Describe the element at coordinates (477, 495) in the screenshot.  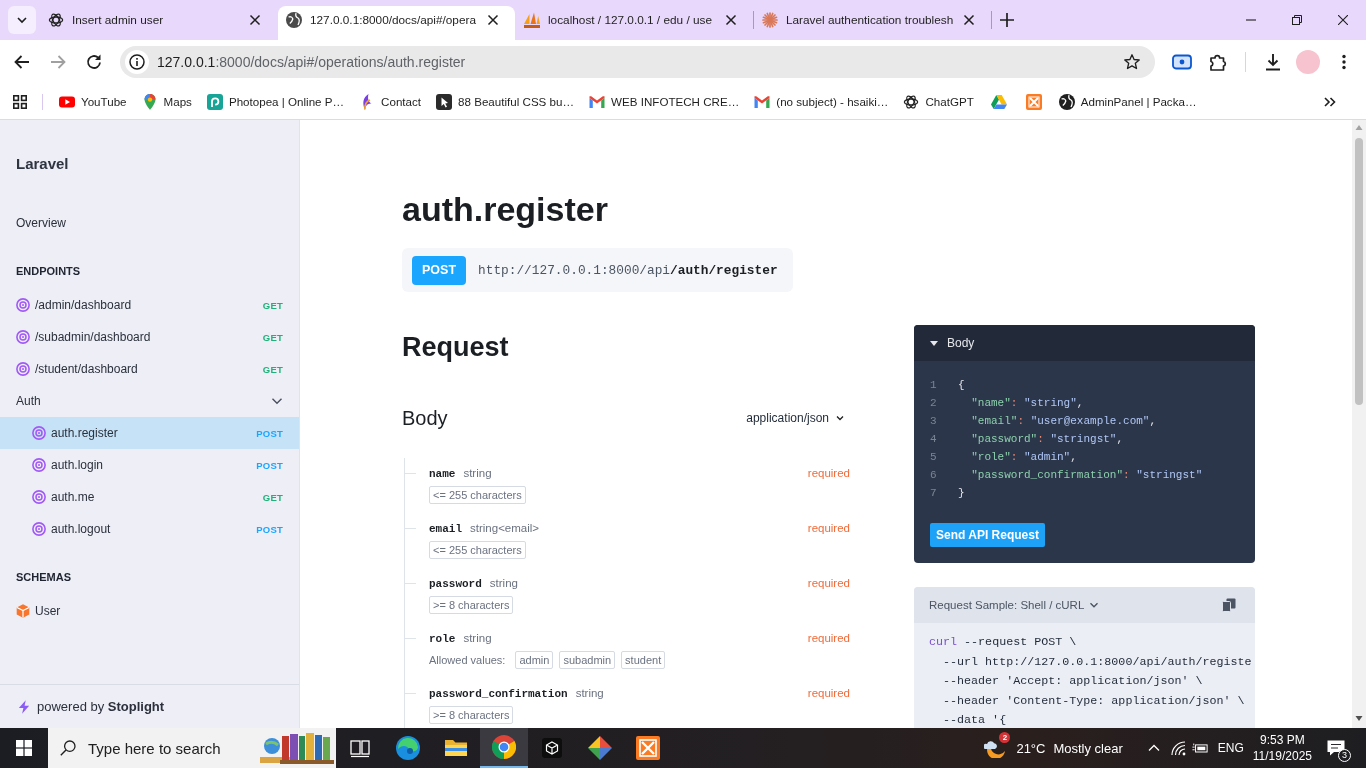
I see `constraint-tag: <= 255 characters` at that location.